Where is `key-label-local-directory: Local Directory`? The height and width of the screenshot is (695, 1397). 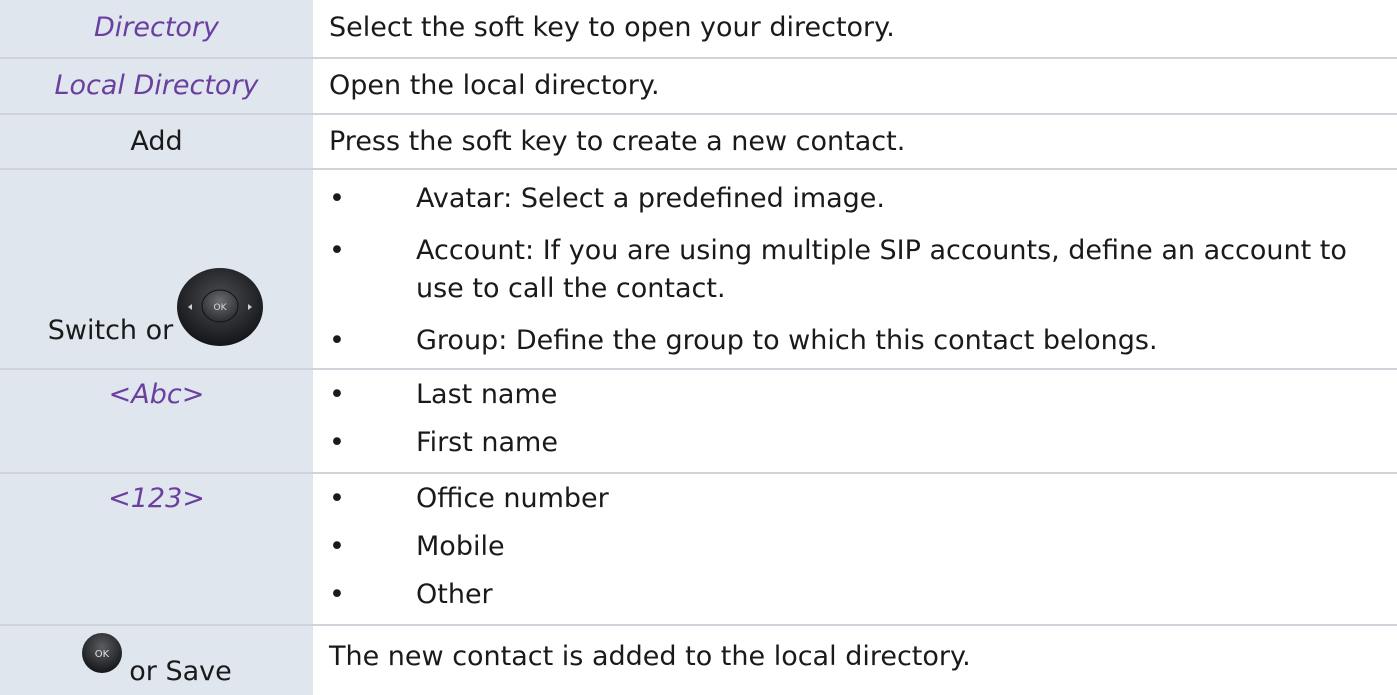 key-label-local-directory: Local Directory is located at coordinates (156, 85).